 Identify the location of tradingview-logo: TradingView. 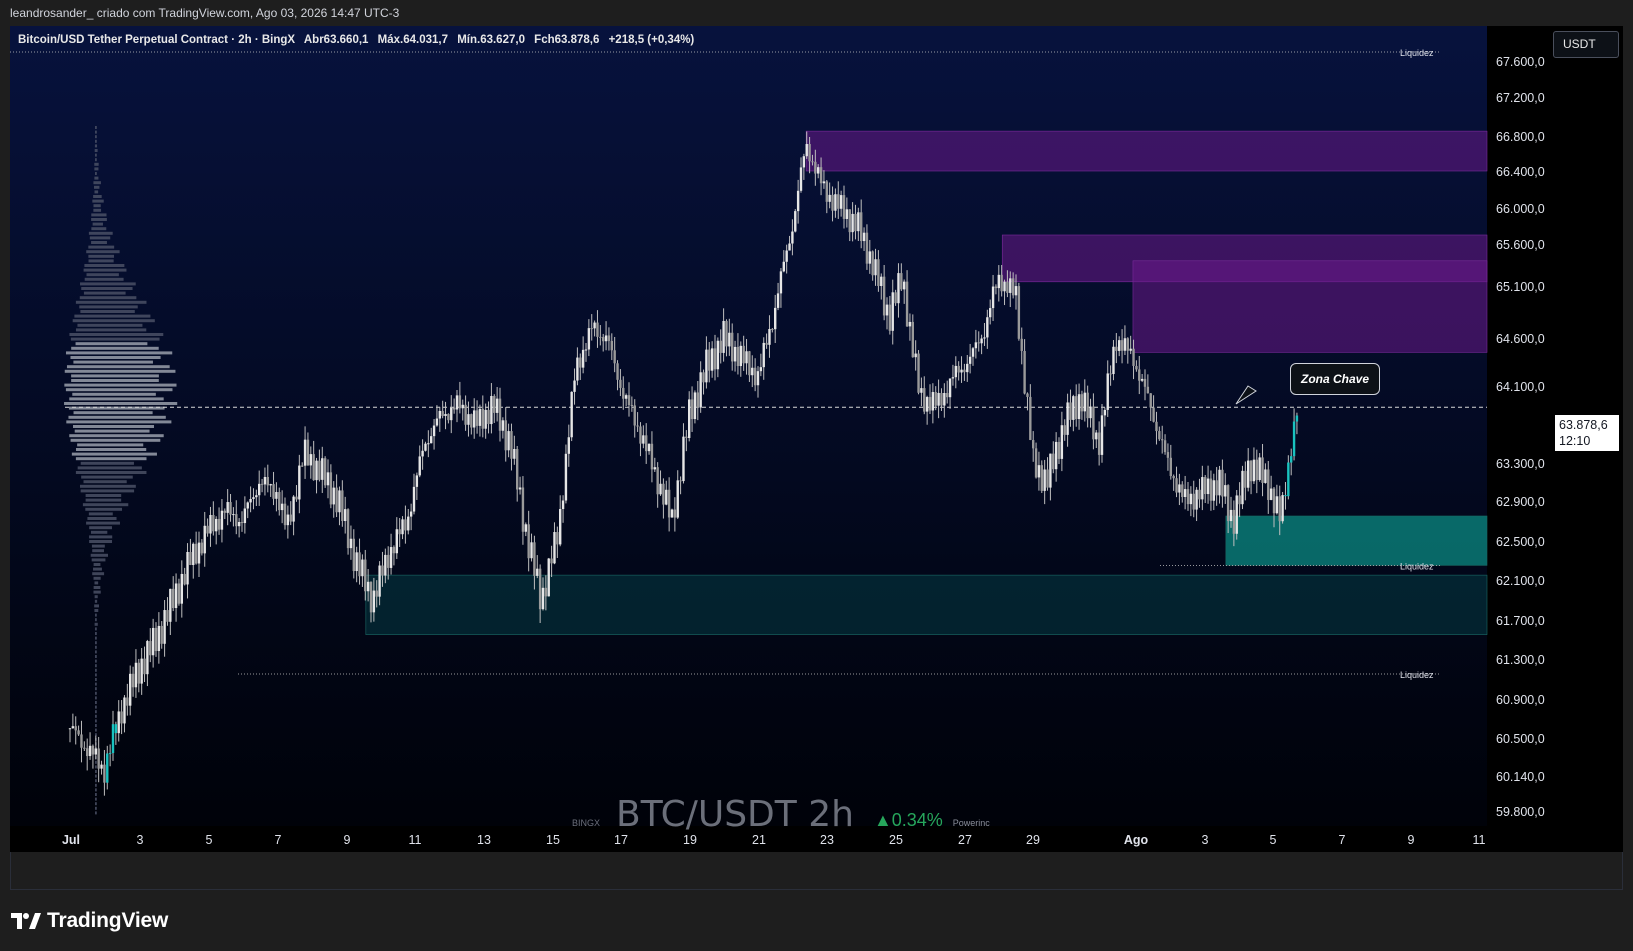
(89, 921).